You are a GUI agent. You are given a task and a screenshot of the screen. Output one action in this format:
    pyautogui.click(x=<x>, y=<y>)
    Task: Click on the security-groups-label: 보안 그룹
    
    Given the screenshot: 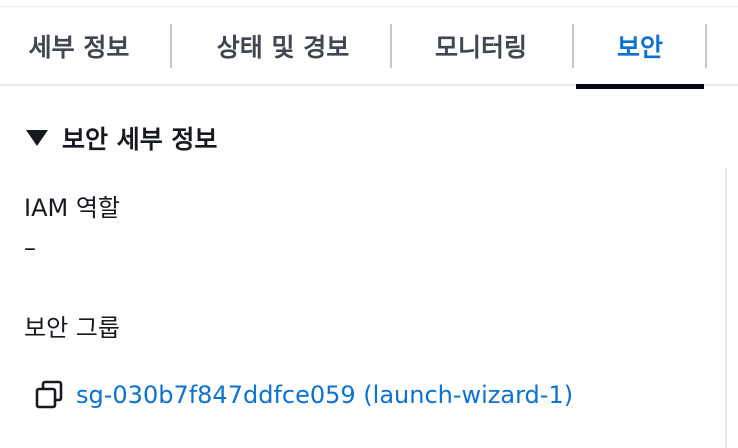 What is the action you would take?
    pyautogui.click(x=72, y=328)
    